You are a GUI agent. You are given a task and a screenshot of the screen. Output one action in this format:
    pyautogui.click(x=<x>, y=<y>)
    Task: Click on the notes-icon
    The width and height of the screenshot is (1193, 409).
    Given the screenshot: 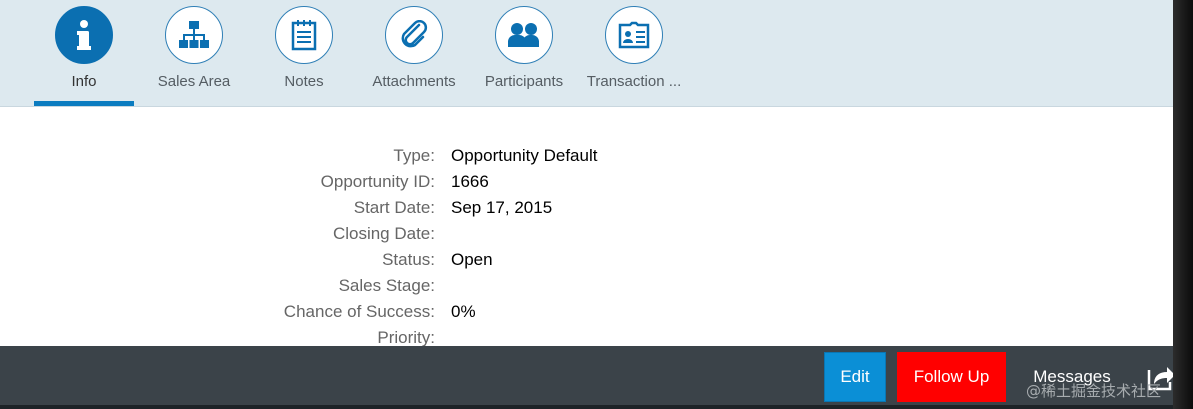 What is the action you would take?
    pyautogui.click(x=304, y=35)
    